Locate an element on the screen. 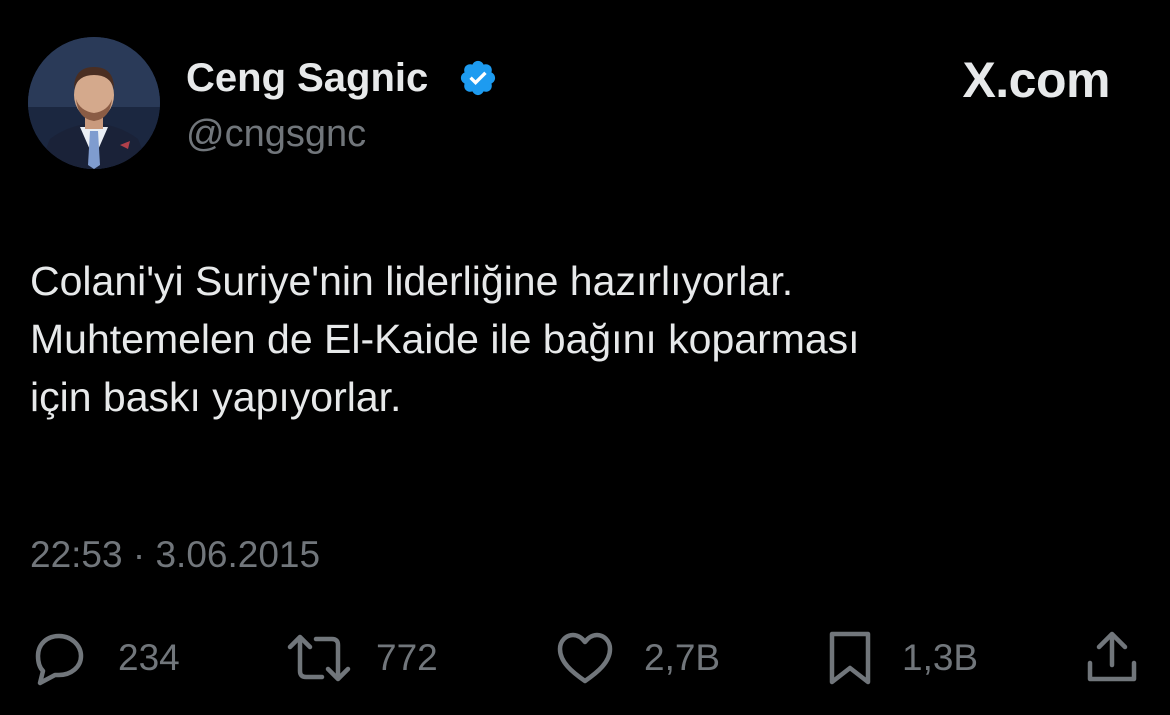 The height and width of the screenshot is (715, 1170). user-handle: @cngsgnc is located at coordinates (276, 134).